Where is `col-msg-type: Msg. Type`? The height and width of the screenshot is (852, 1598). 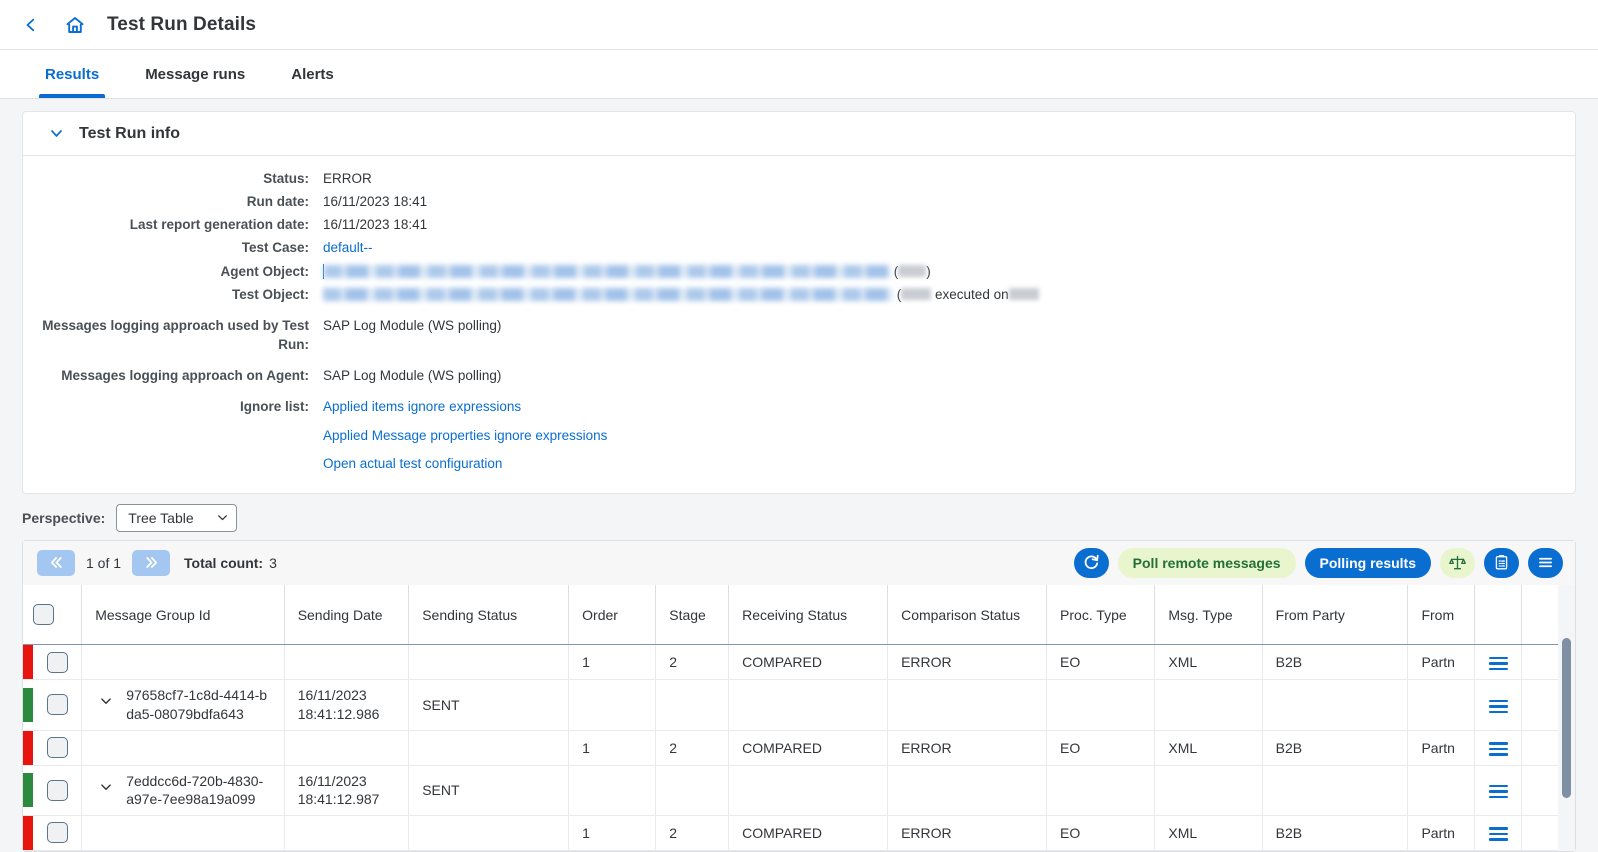
col-msg-type: Msg. Type is located at coordinates (1208, 615).